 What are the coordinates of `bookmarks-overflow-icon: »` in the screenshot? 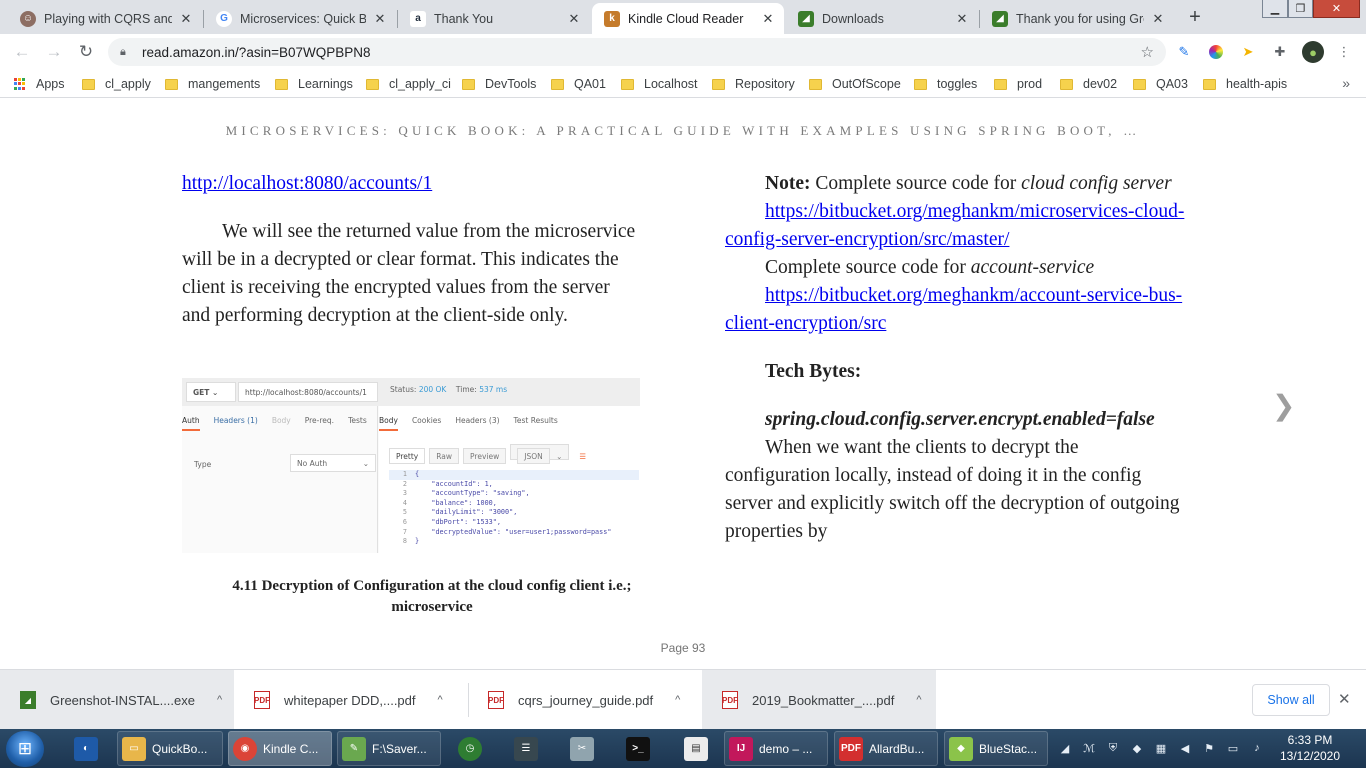 It's located at (1346, 83).